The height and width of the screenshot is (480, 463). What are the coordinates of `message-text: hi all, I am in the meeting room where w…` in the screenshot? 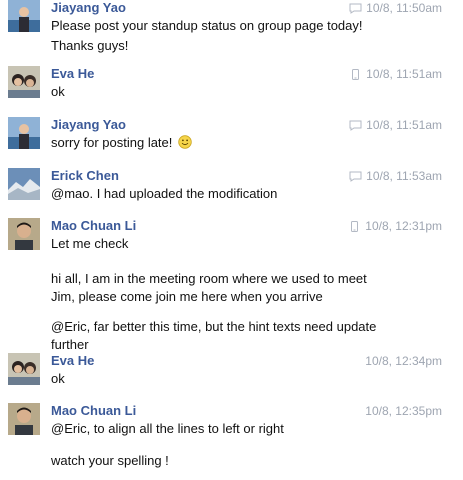 It's located at (209, 278).